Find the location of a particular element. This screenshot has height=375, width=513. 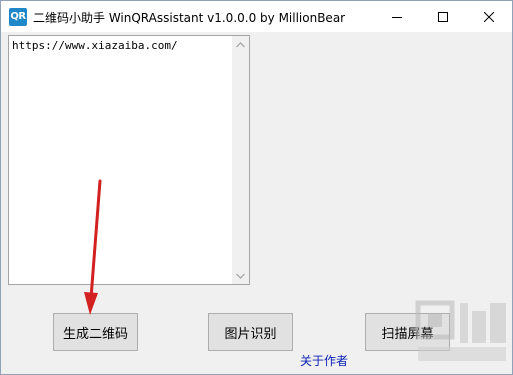

minimize-icon is located at coordinates (397, 17).